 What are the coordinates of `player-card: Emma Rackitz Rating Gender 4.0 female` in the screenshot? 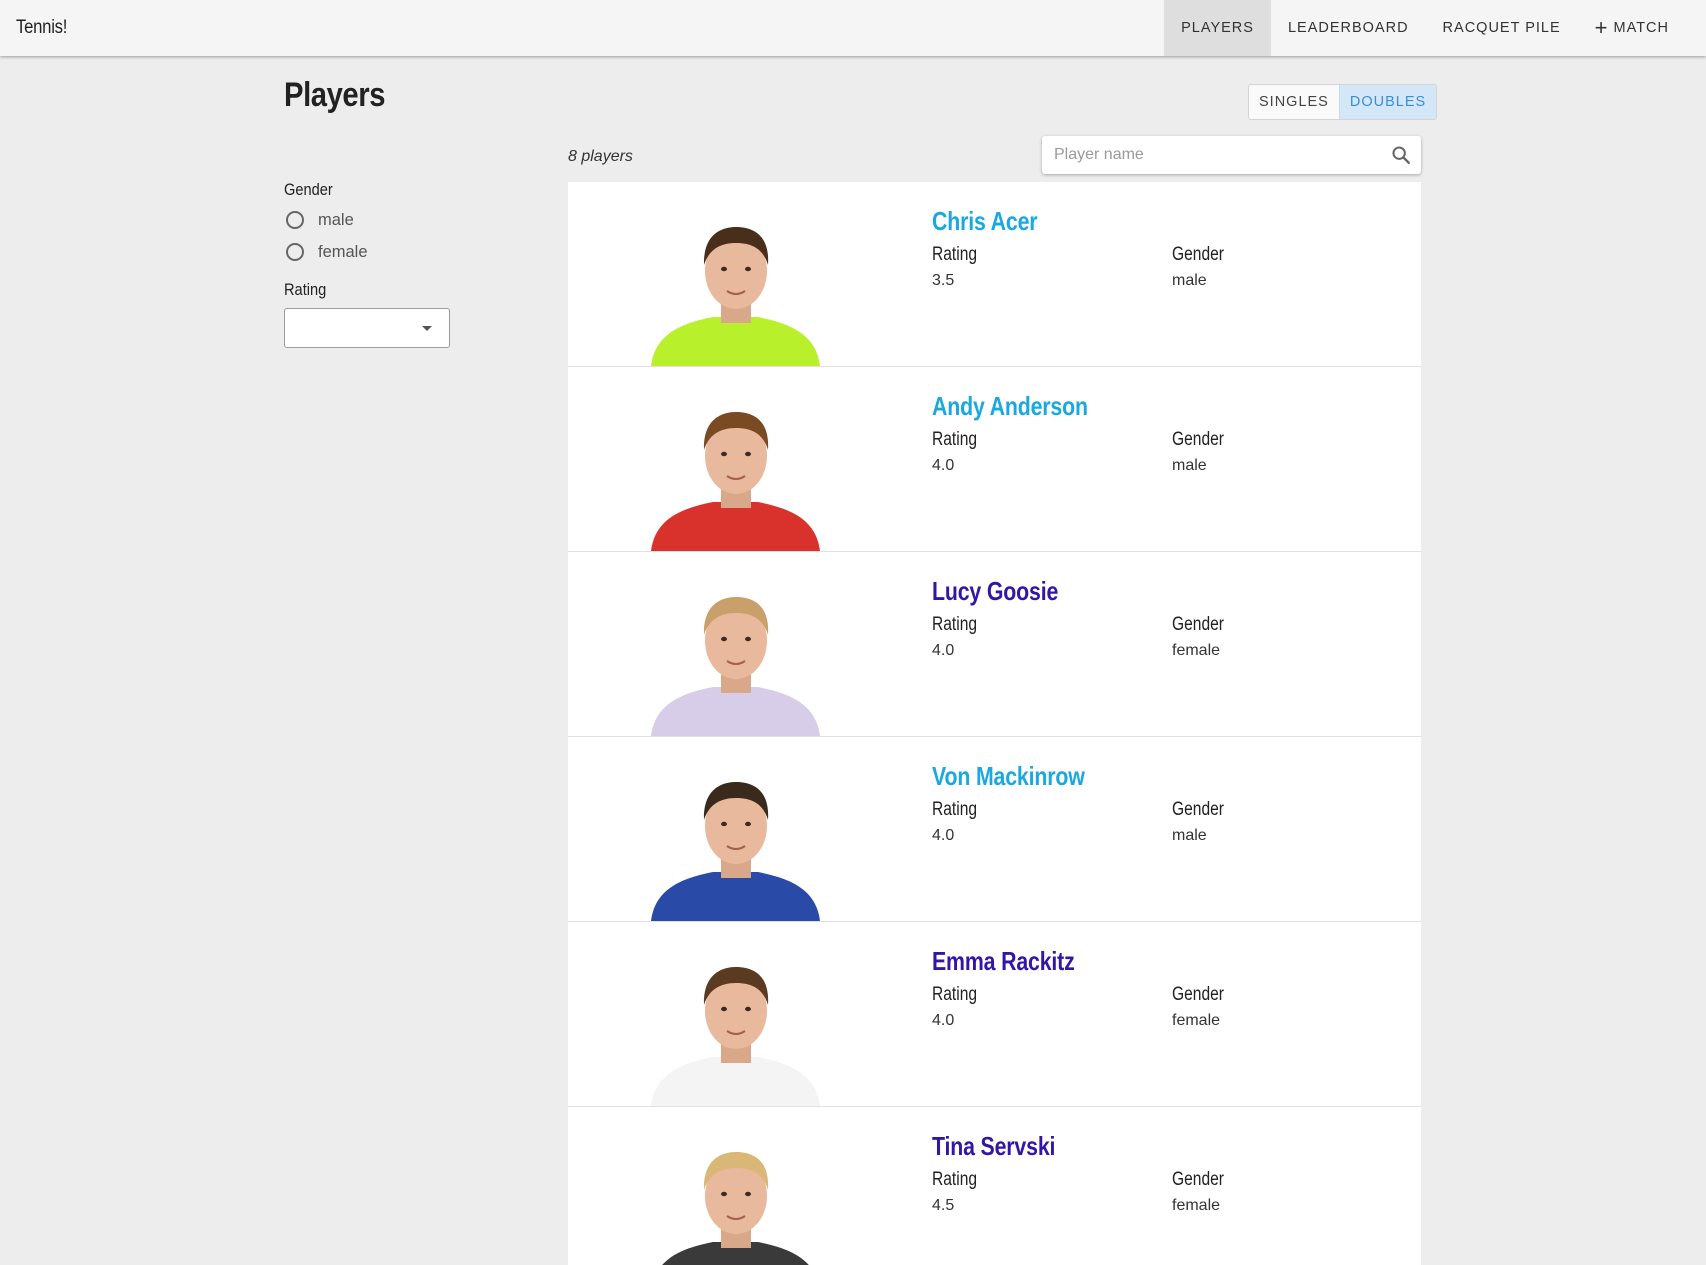 It's located at (994, 1014).